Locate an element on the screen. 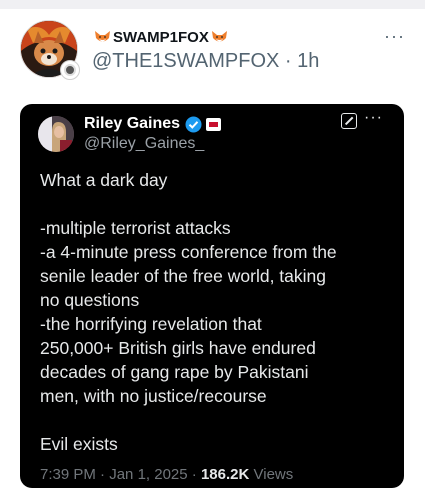 This screenshot has height=500, width=425. quoted-tweet-date: Jan 1, 2025 is located at coordinates (148, 474).